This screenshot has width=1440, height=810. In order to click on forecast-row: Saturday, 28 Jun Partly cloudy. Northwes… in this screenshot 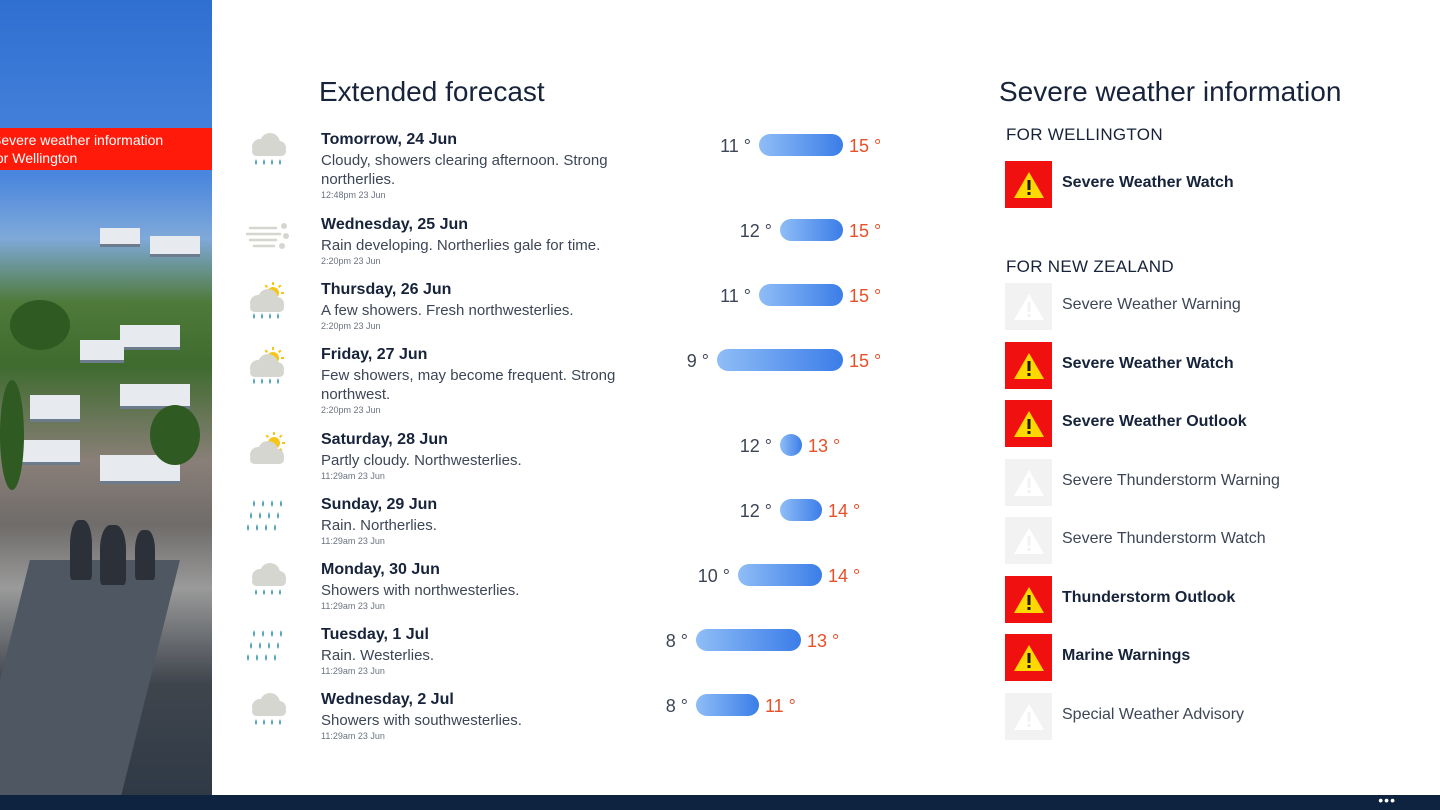, I will do `click(560, 463)`.